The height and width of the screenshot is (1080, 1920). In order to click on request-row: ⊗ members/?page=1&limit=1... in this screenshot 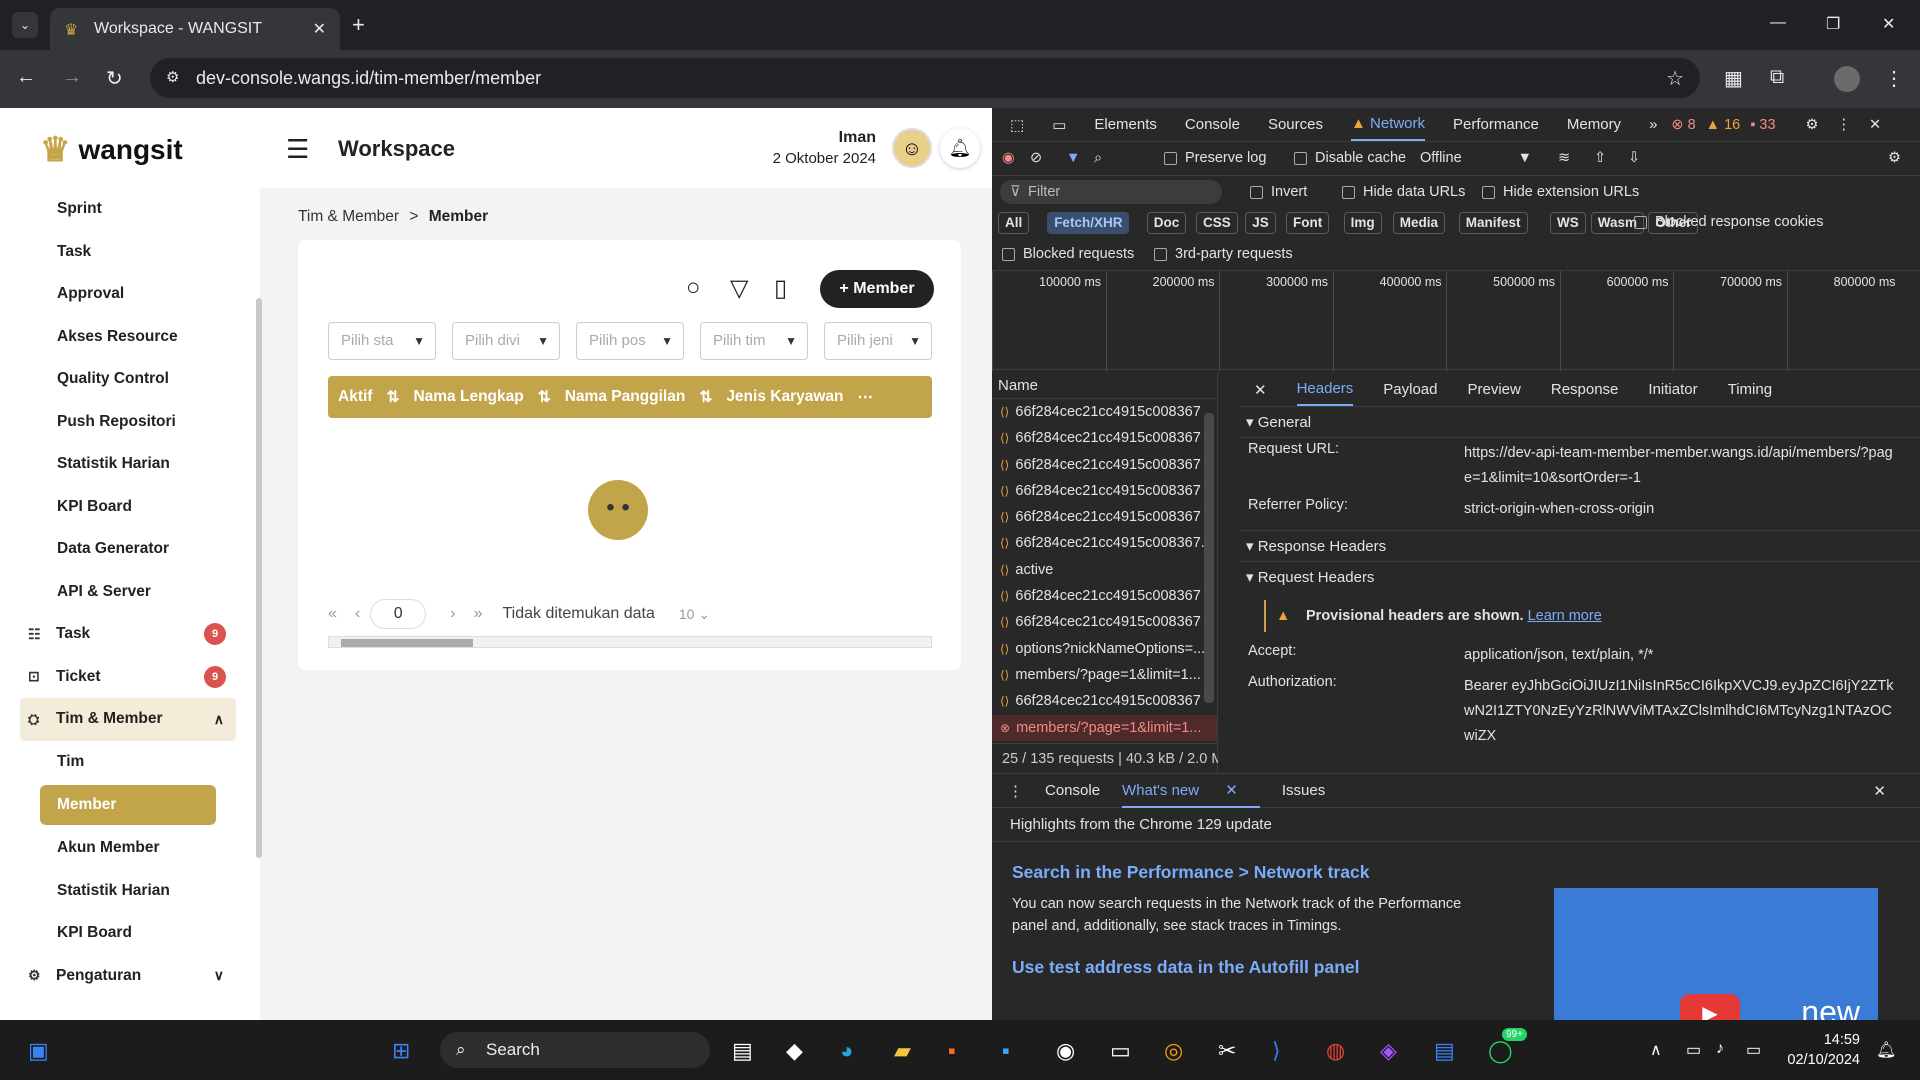, I will do `click(1104, 727)`.